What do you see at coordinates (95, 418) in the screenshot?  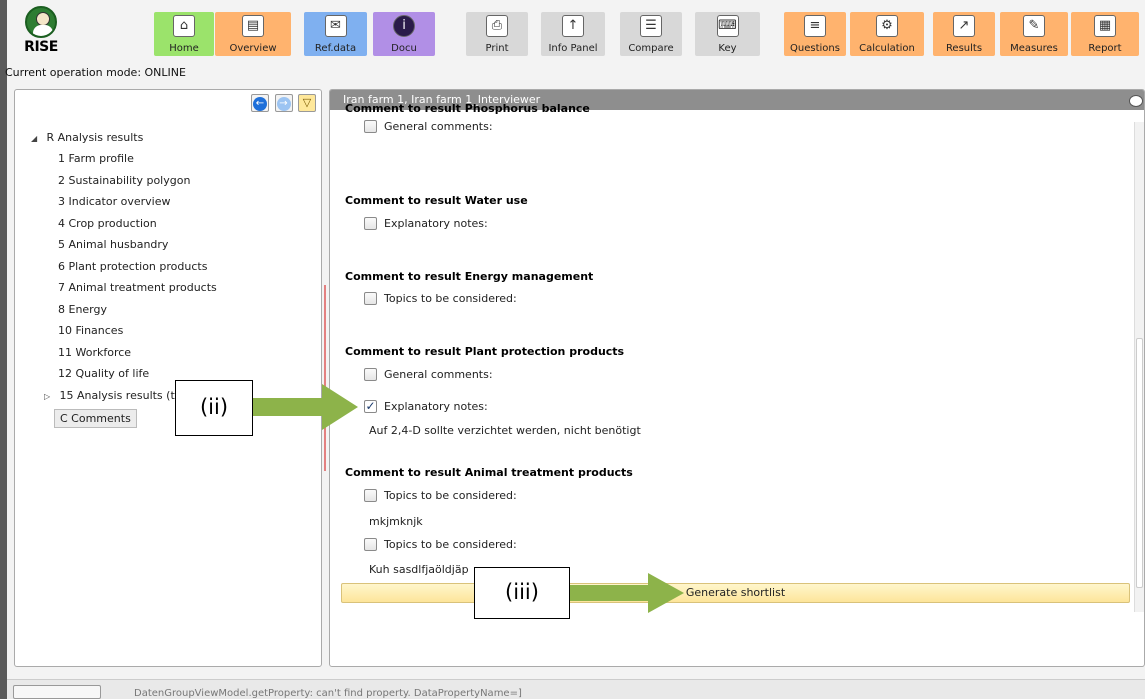 I see `tree-item-comments: C Comments` at bounding box center [95, 418].